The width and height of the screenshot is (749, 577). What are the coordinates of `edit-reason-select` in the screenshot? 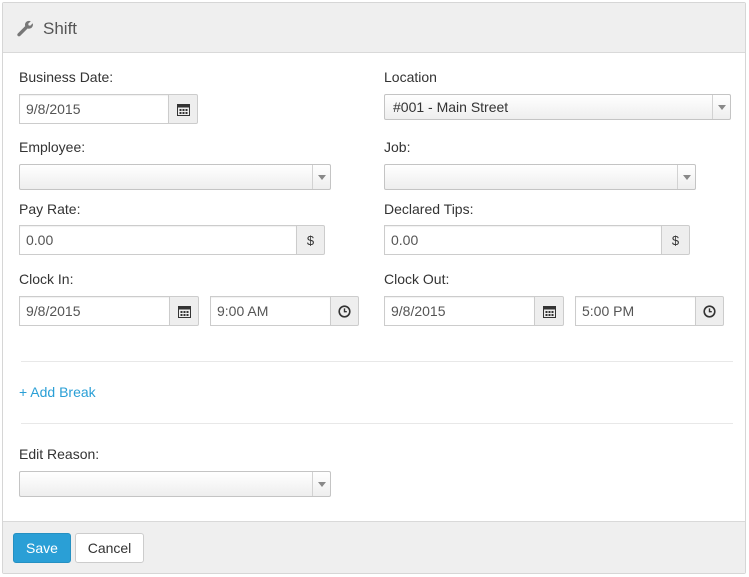 It's located at (175, 484).